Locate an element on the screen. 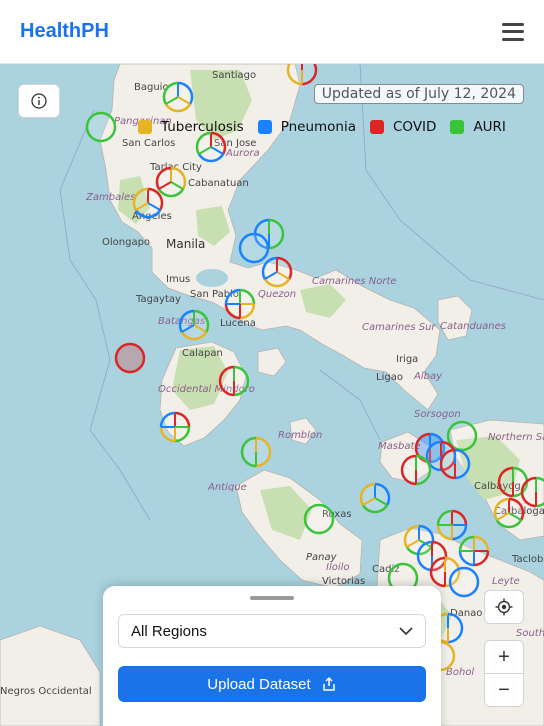 The image size is (544, 726). zoom-in-button: + is located at coordinates (504, 657).